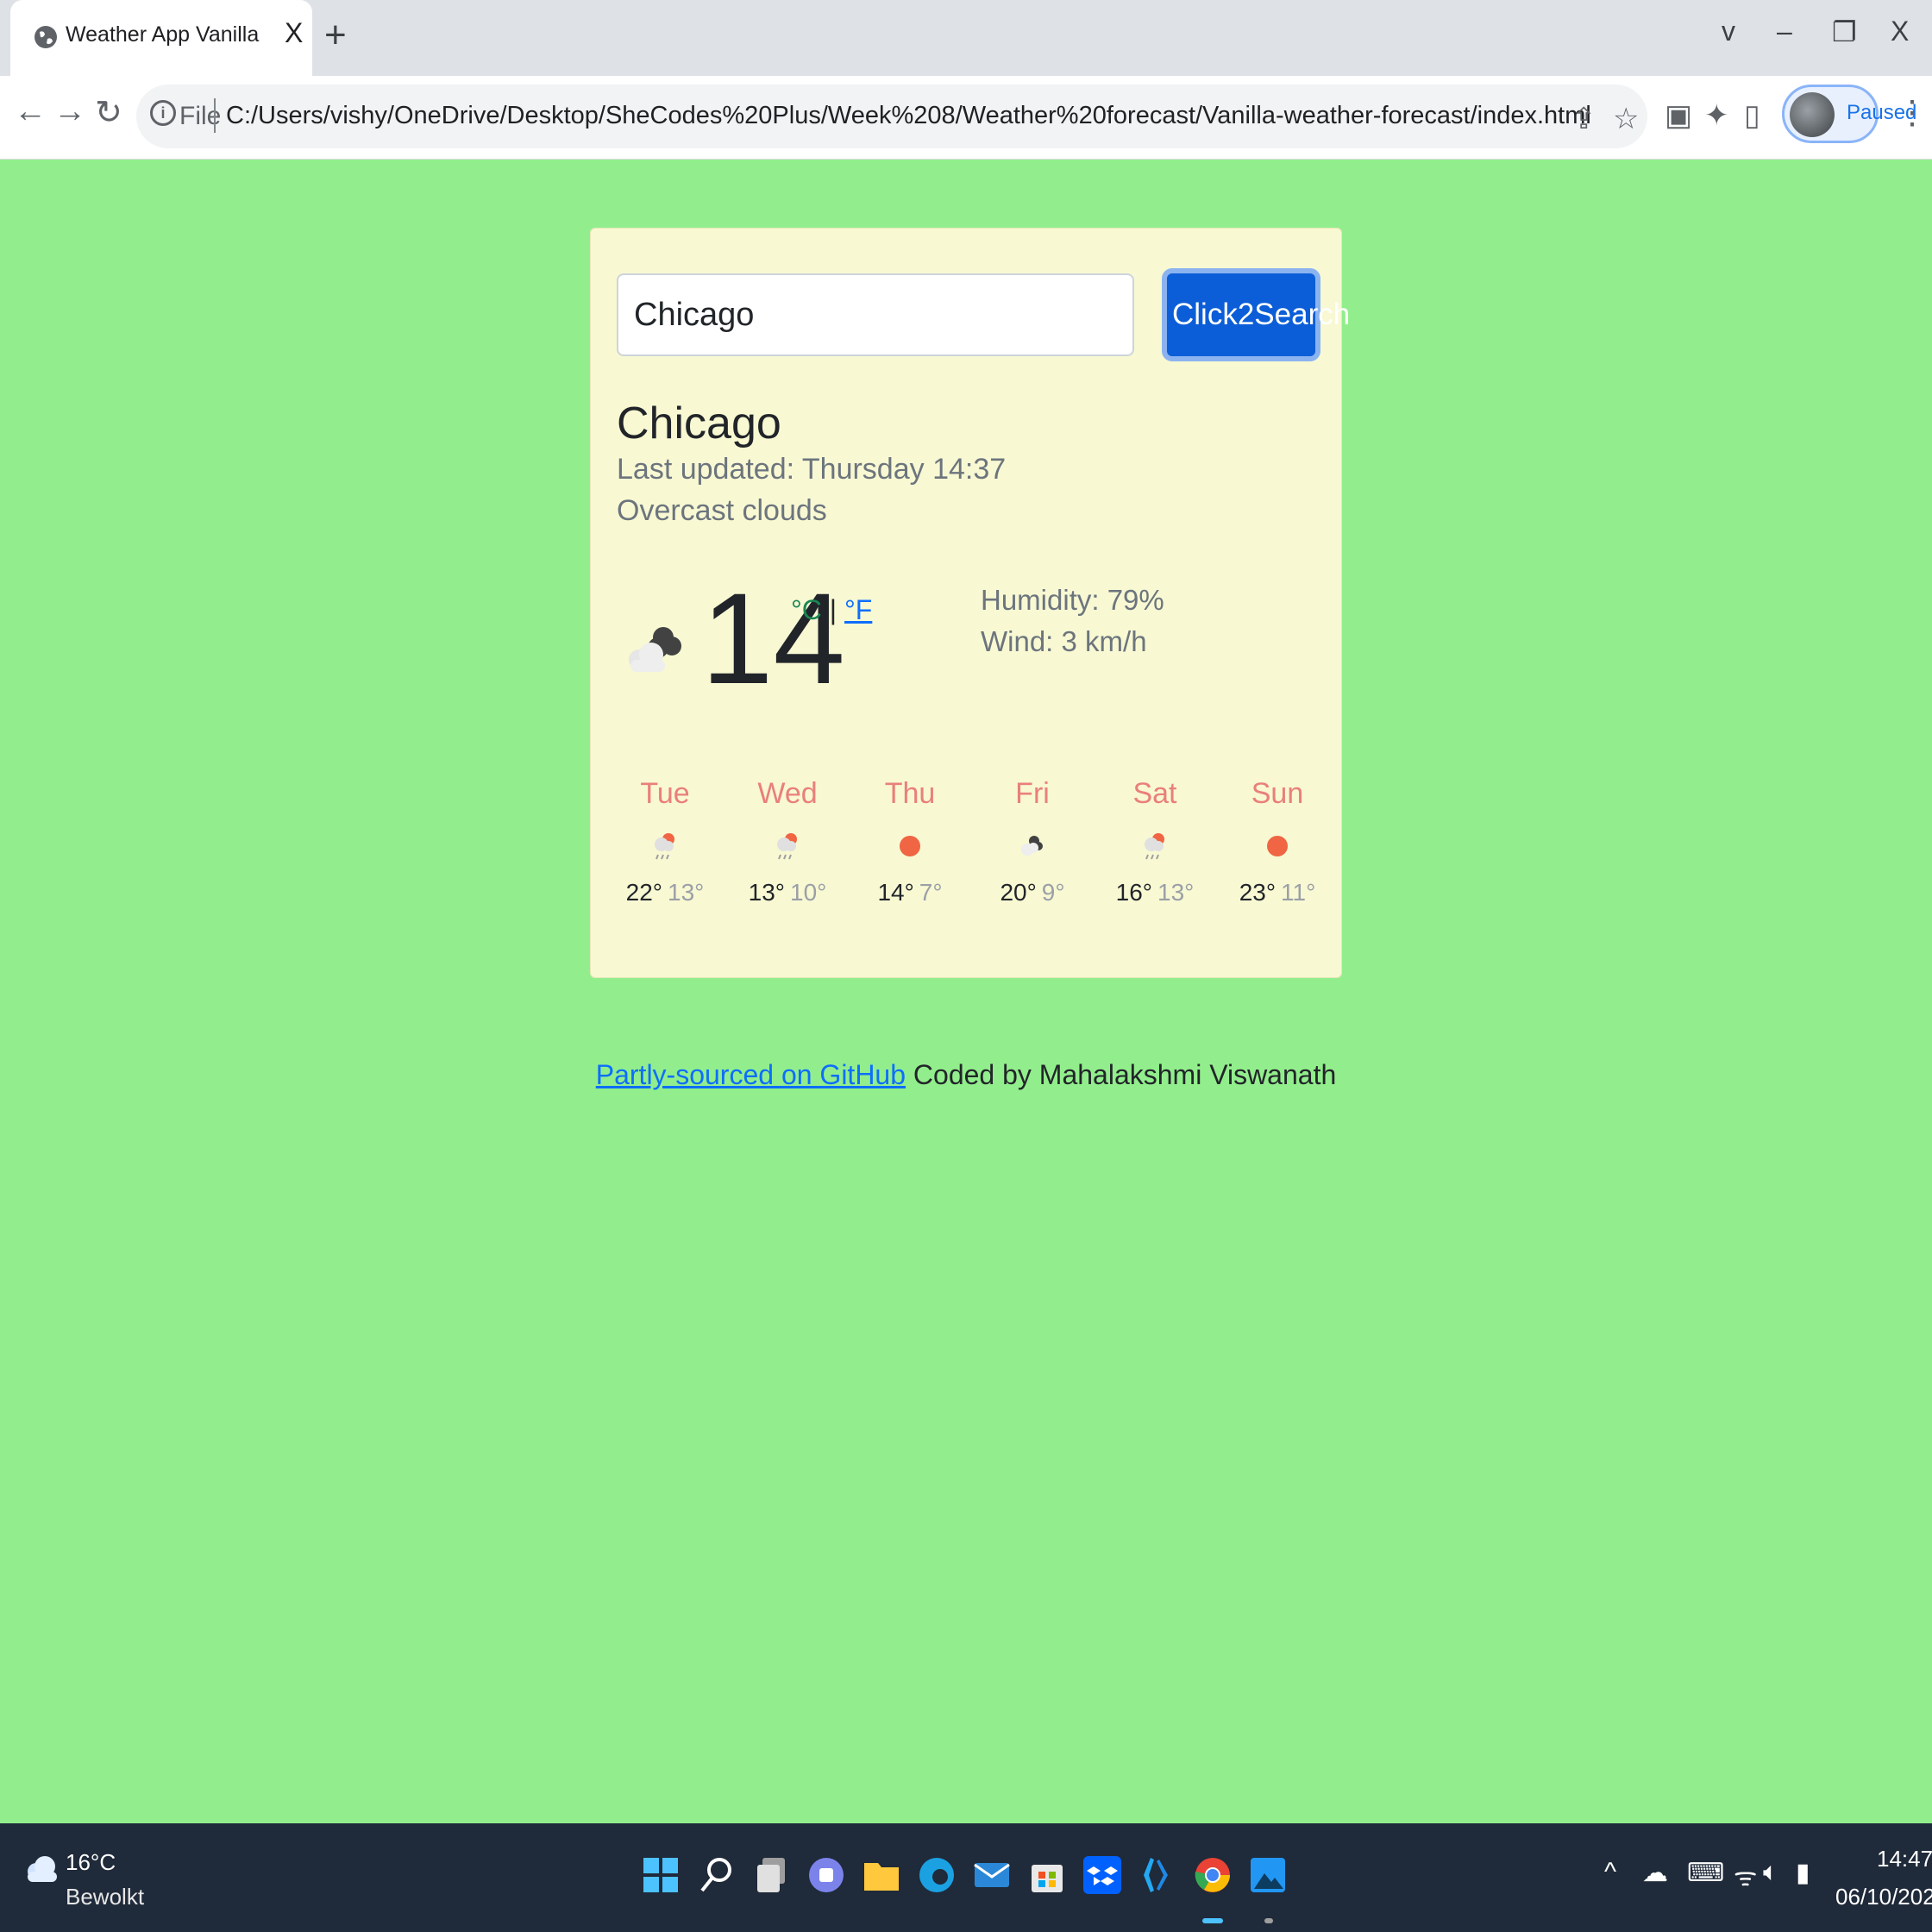 This screenshot has width=1932, height=1932. Describe the element at coordinates (896, 893) in the screenshot. I see `forecast-max: 14°` at that location.